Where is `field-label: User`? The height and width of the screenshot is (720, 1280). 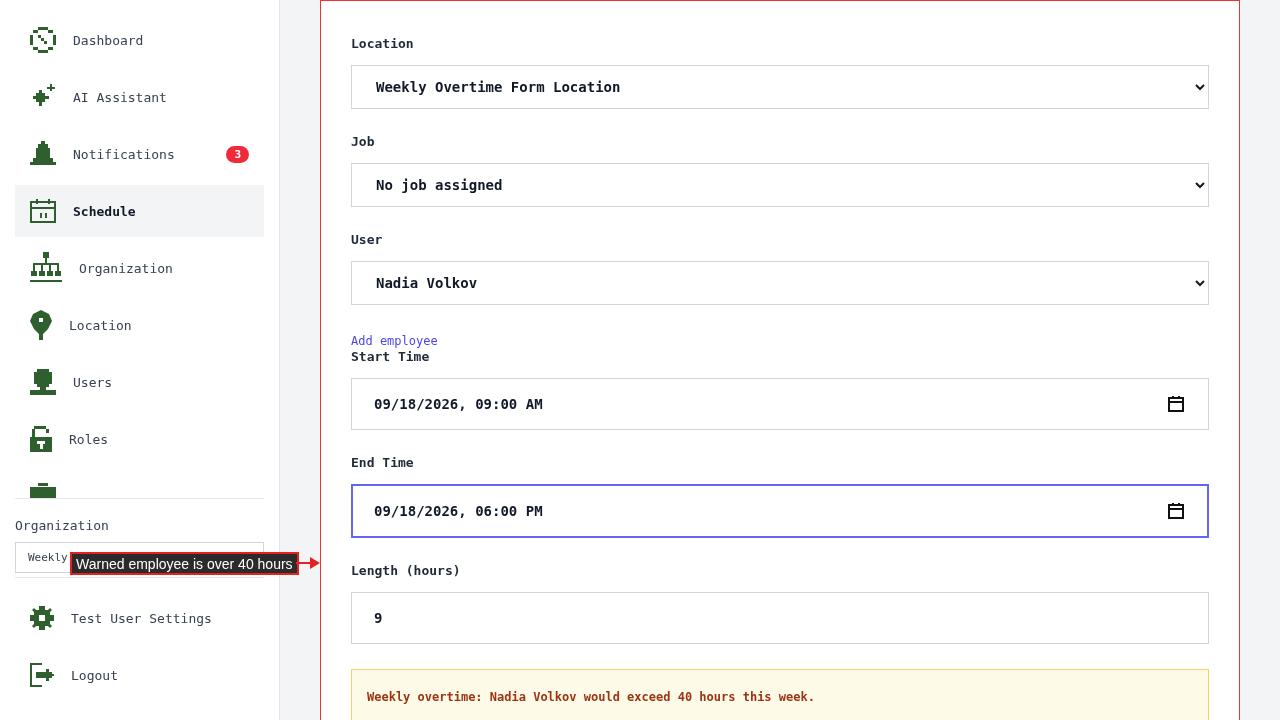
field-label: User is located at coordinates (367, 240).